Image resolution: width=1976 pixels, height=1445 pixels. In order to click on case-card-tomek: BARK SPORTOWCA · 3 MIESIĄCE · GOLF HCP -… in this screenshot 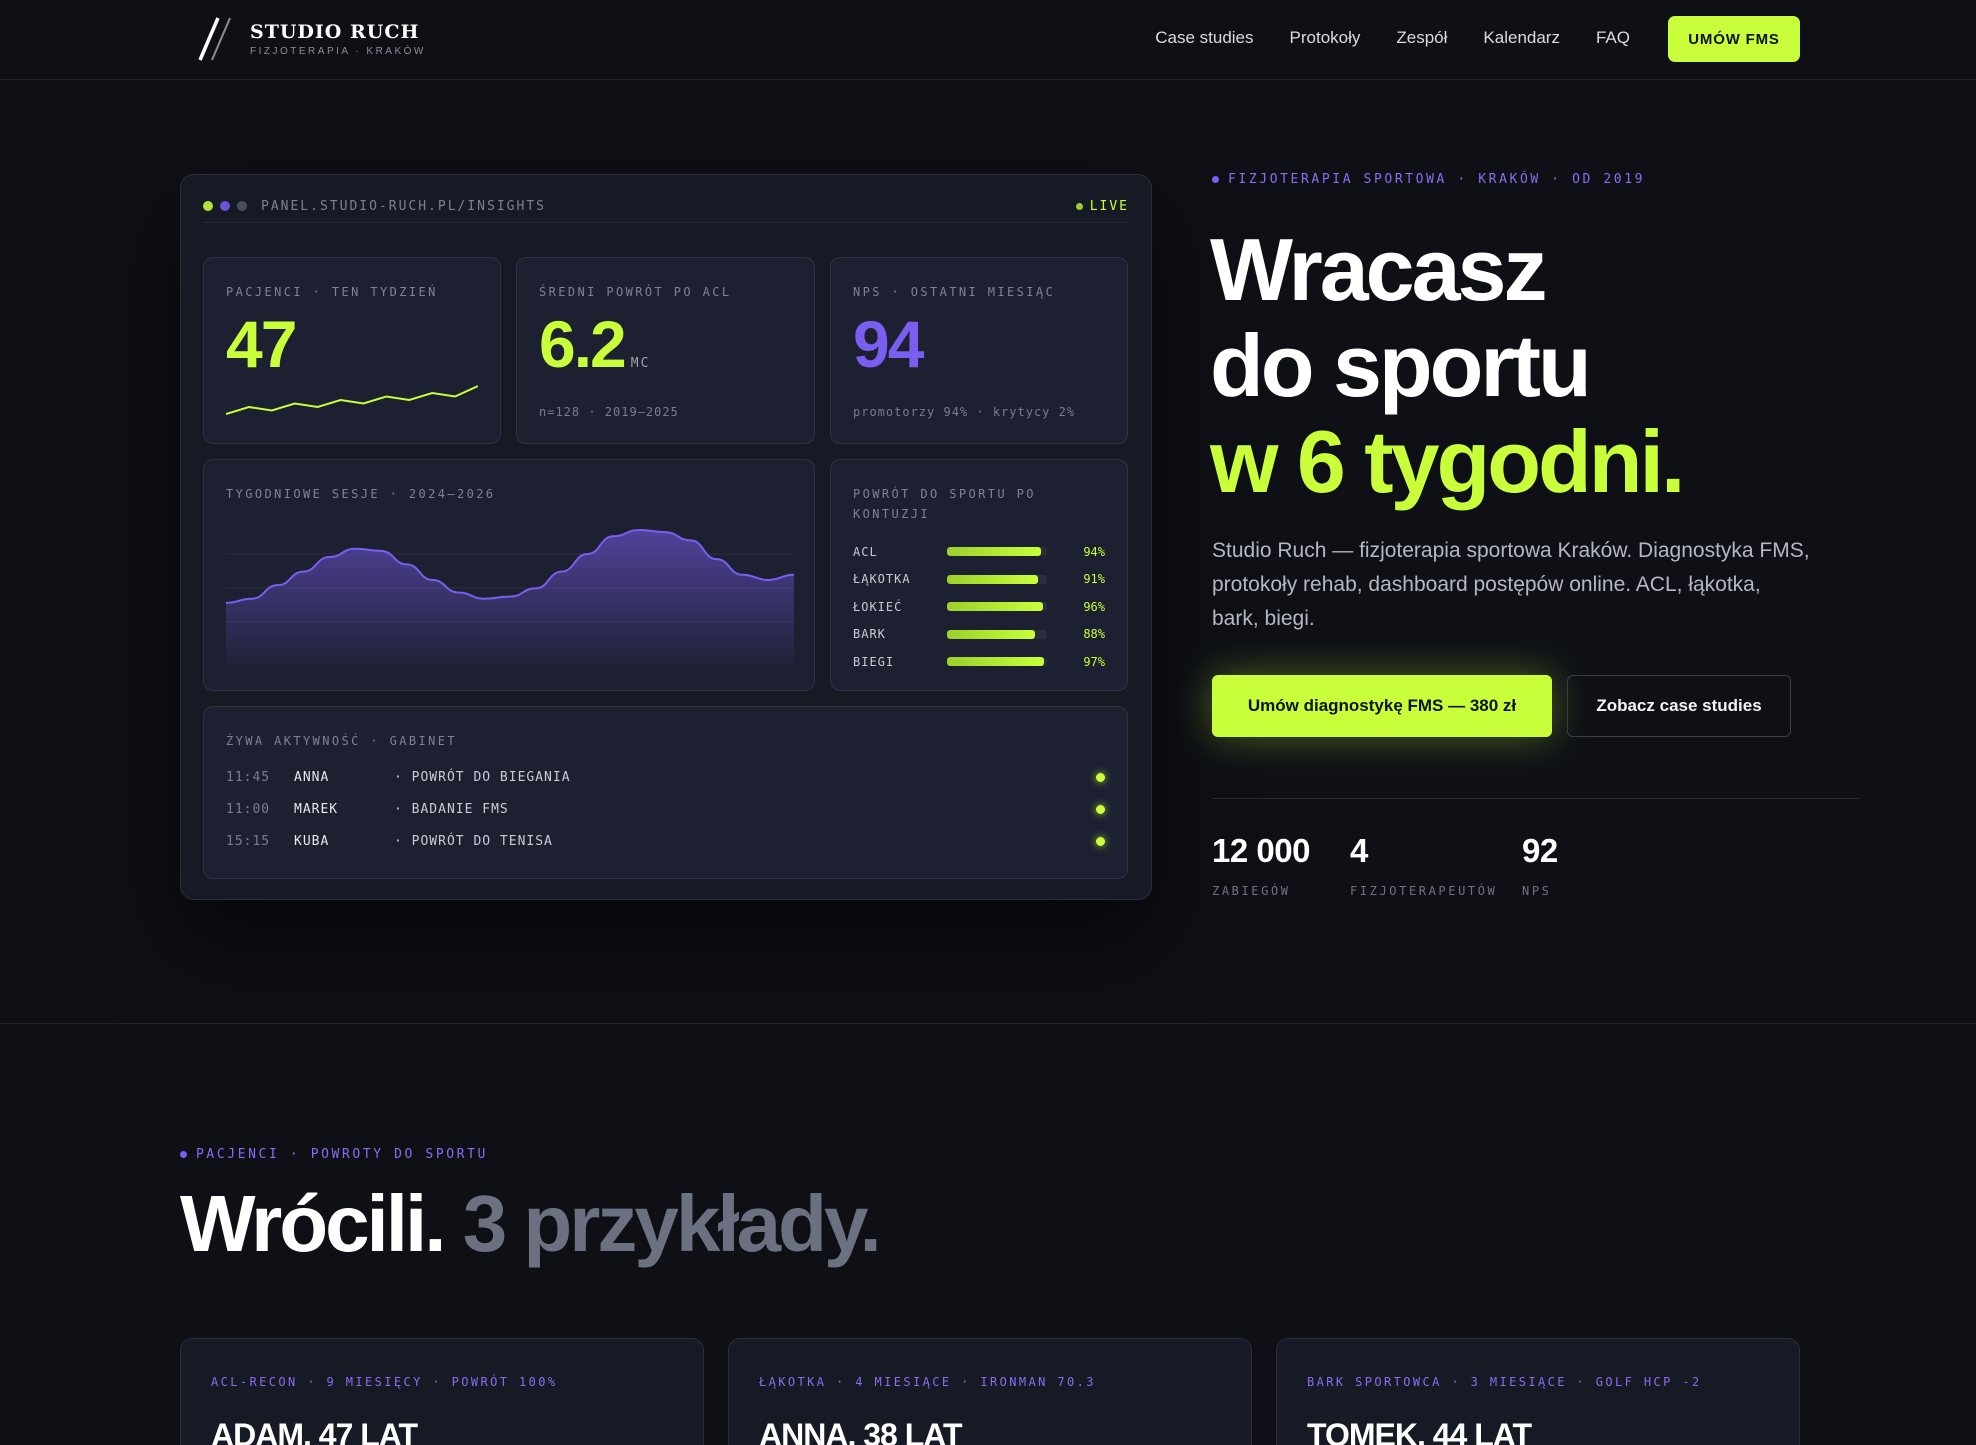, I will do `click(1538, 1391)`.